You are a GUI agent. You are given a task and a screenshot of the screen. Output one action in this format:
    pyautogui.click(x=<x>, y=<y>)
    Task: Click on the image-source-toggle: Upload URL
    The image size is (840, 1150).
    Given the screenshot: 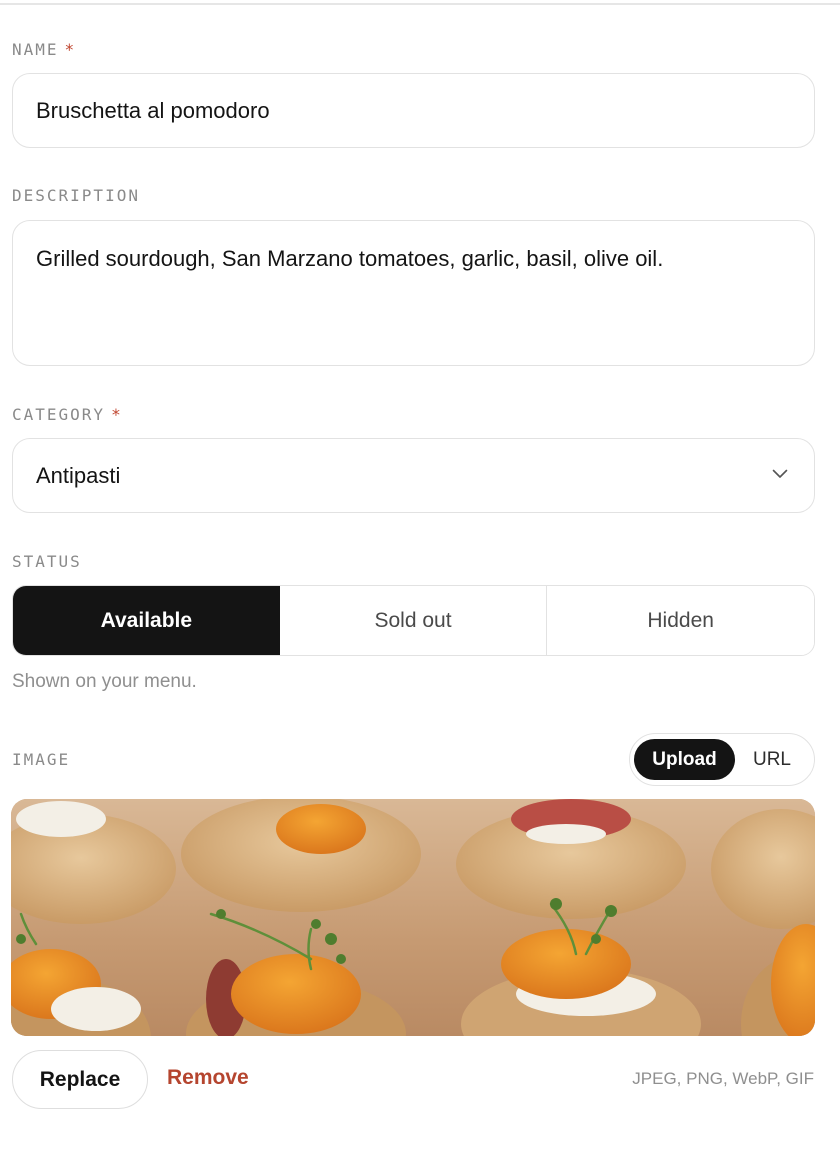 What is the action you would take?
    pyautogui.click(x=722, y=759)
    